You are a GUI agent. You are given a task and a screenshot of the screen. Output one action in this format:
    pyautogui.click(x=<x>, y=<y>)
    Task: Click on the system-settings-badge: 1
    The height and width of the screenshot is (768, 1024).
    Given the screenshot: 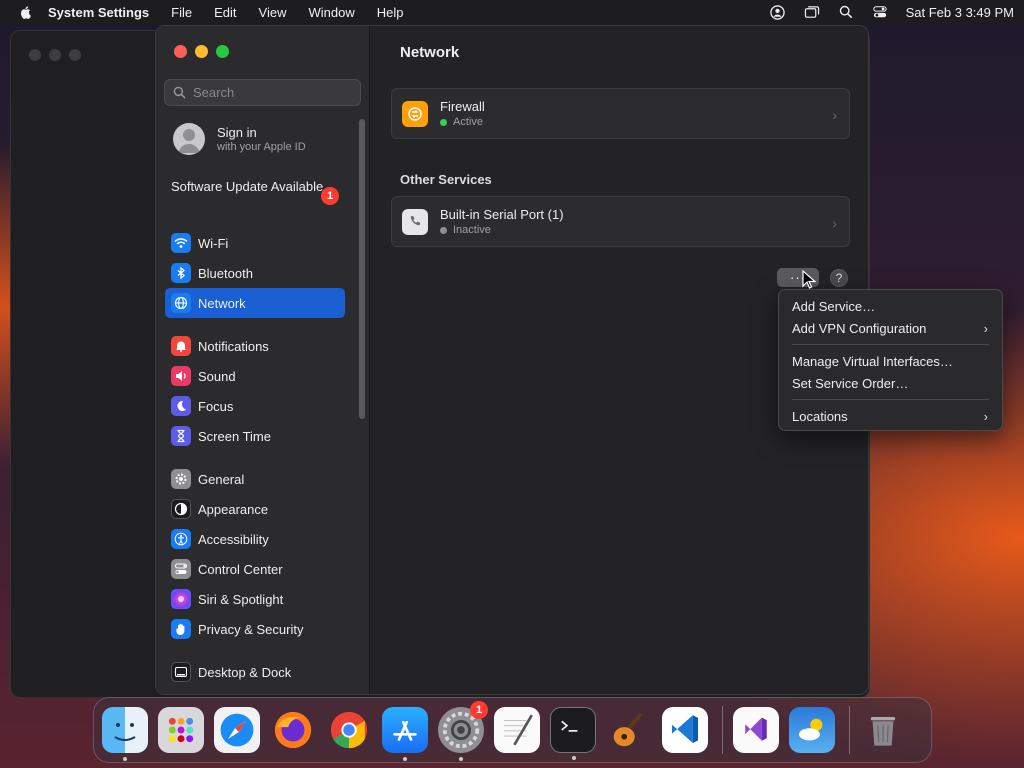 What is the action you would take?
    pyautogui.click(x=479, y=710)
    